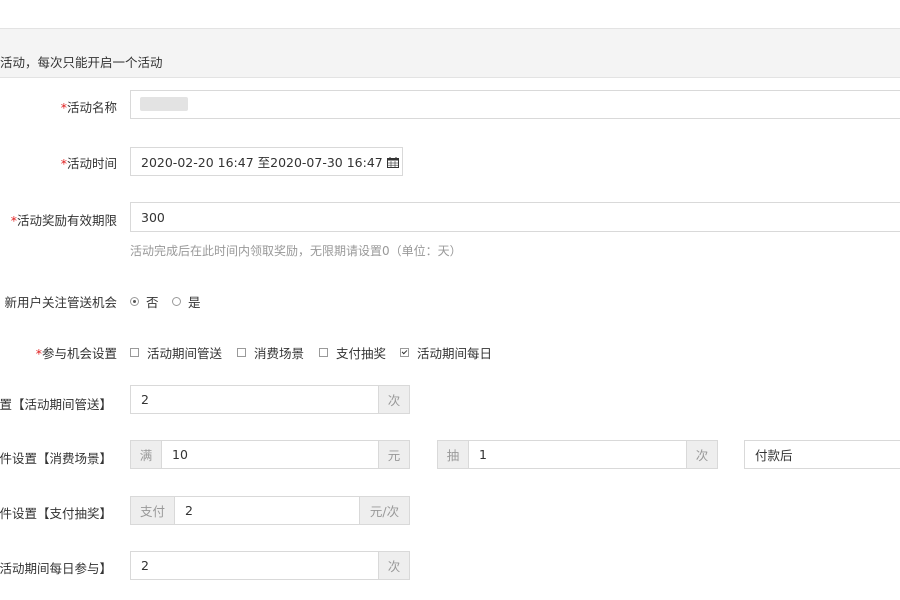 Image resolution: width=900 pixels, height=600 pixels. What do you see at coordinates (404, 352) in the screenshot?
I see `checkbox-checked-icon` at bounding box center [404, 352].